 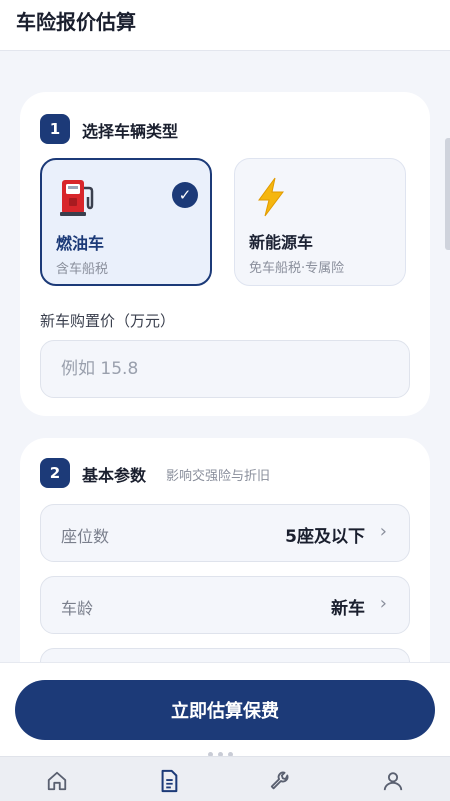 What do you see at coordinates (76, 22) in the screenshot?
I see `page-title: 车险报价估算` at bounding box center [76, 22].